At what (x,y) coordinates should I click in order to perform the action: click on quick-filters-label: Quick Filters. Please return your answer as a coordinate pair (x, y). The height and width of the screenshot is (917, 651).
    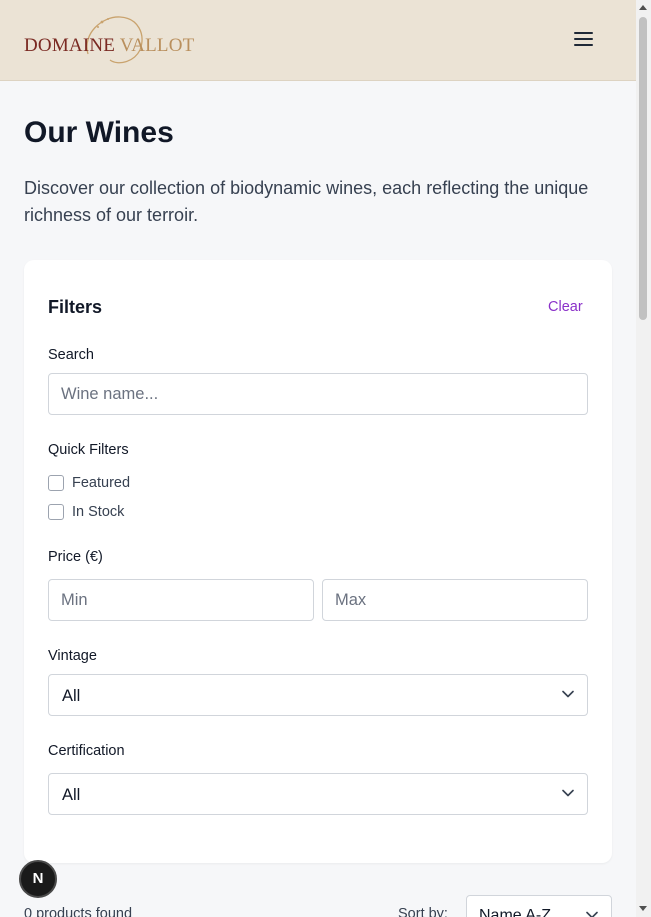
    Looking at the image, I should click on (88, 450).